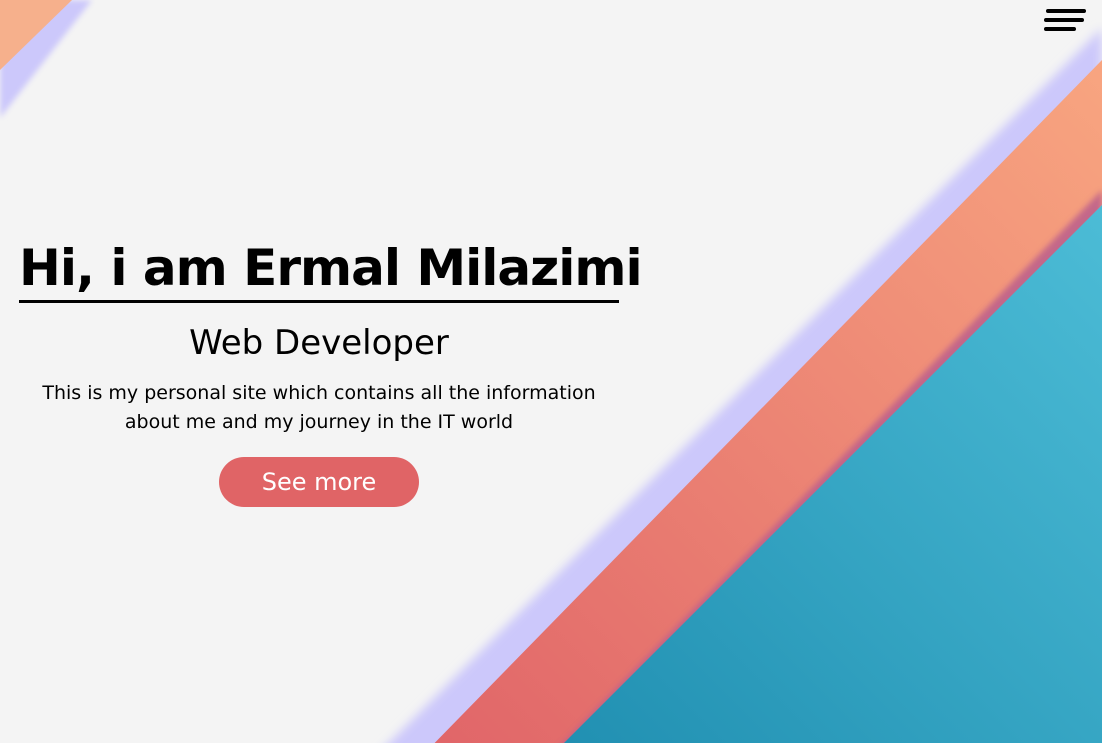  Describe the element at coordinates (319, 343) in the screenshot. I see `hero-subtitle: Web Developer` at that location.